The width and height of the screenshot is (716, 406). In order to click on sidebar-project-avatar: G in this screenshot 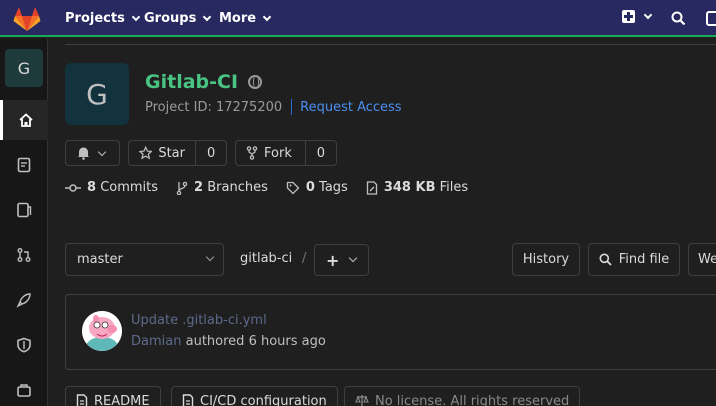, I will do `click(24, 68)`.